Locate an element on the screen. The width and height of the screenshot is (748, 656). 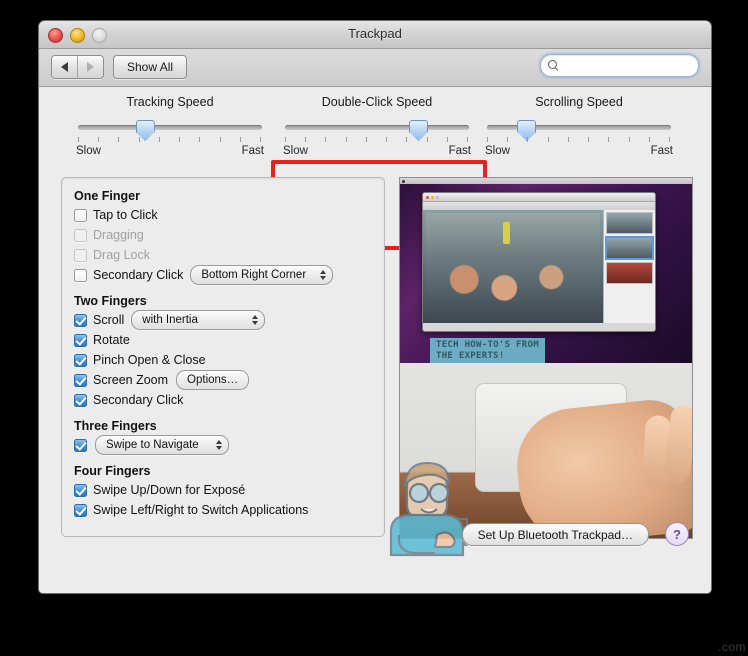
option-row-pinch: Pinch Open & Close is located at coordinates (229, 360).